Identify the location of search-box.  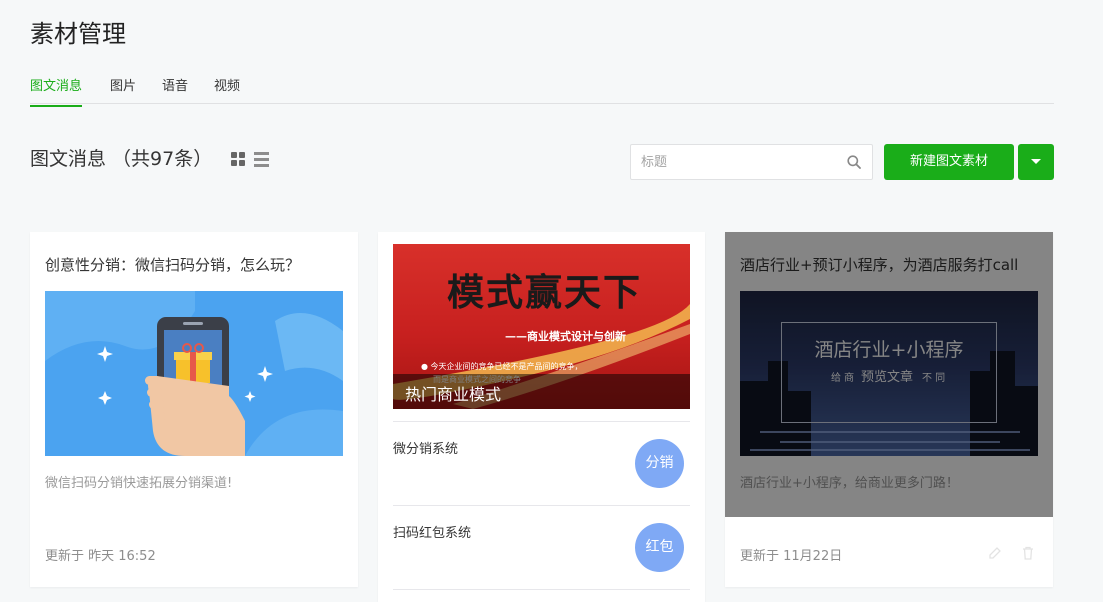
(751, 162).